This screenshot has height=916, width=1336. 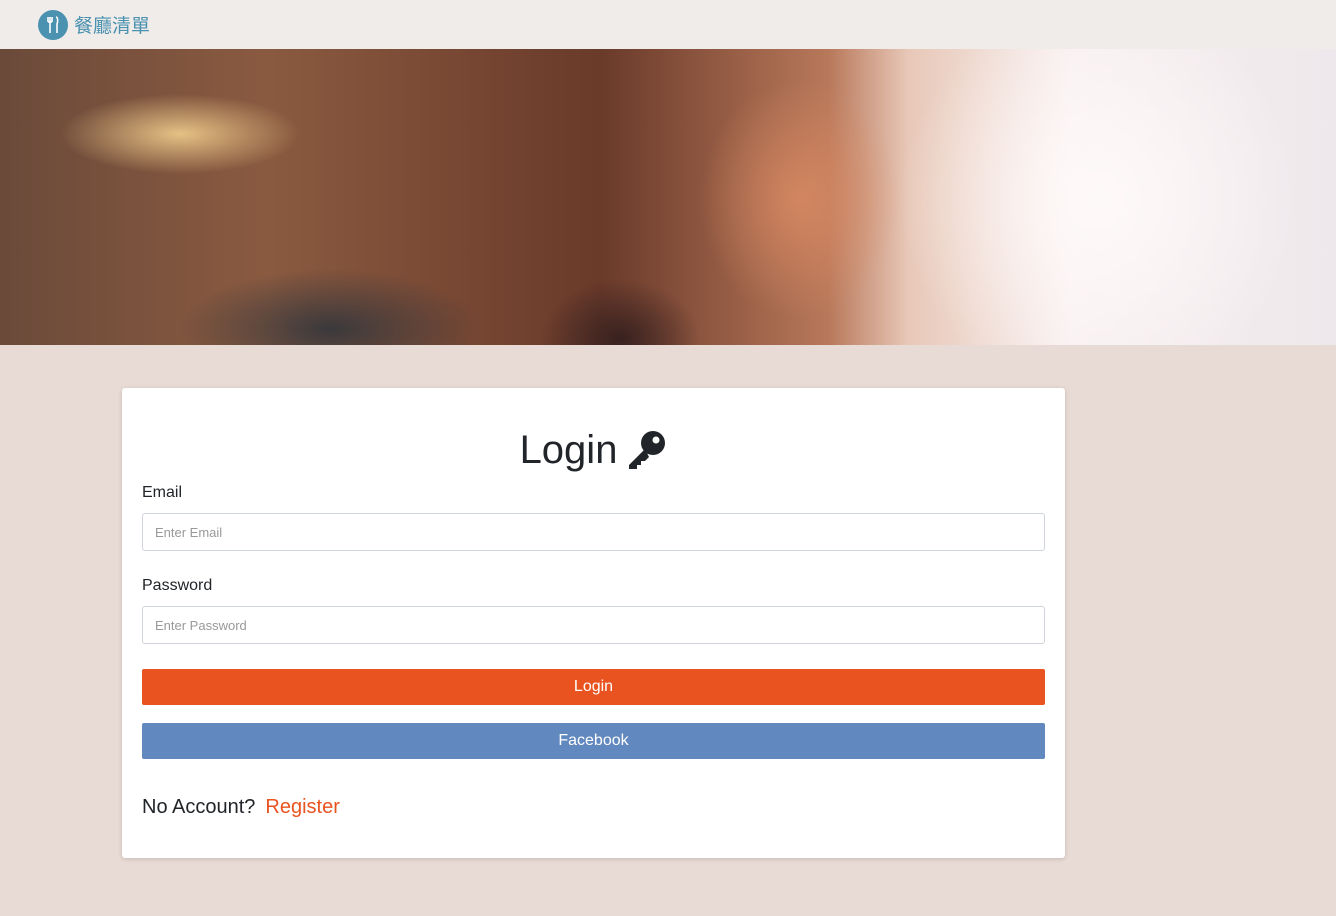 What do you see at coordinates (177, 585) in the screenshot?
I see `password-label: Password` at bounding box center [177, 585].